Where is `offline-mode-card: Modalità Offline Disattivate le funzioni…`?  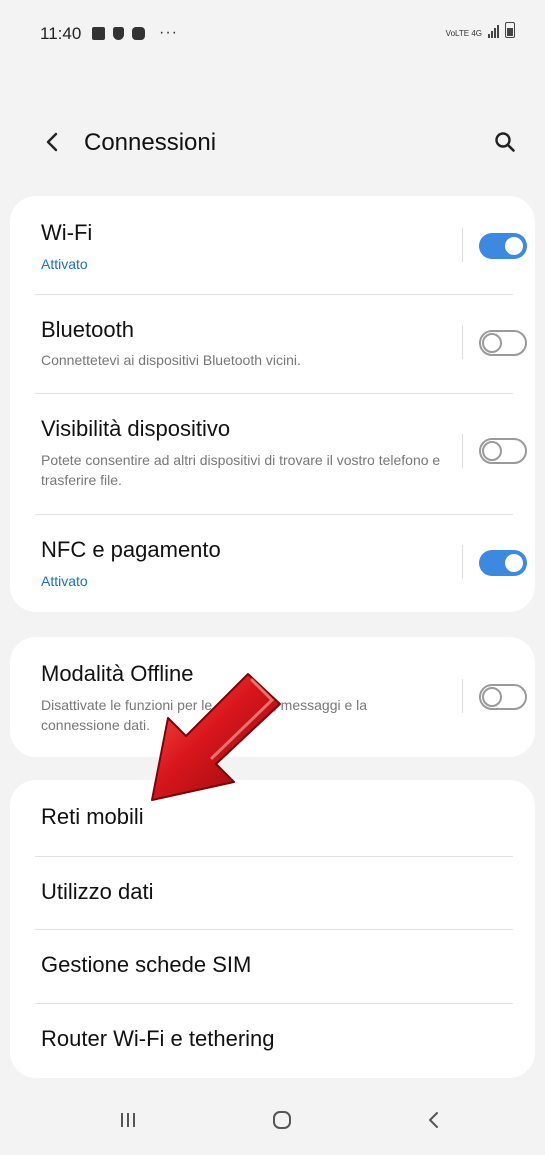
offline-mode-card: Modalità Offline Disattivate le funzioni… is located at coordinates (272, 697).